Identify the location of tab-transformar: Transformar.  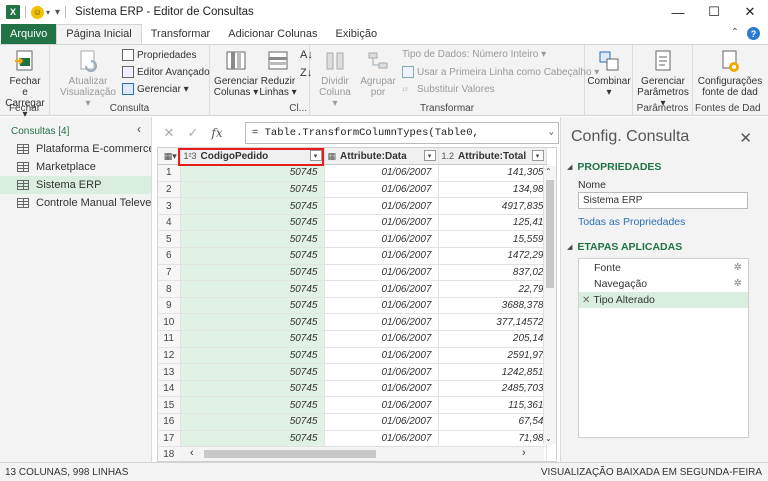
(181, 34).